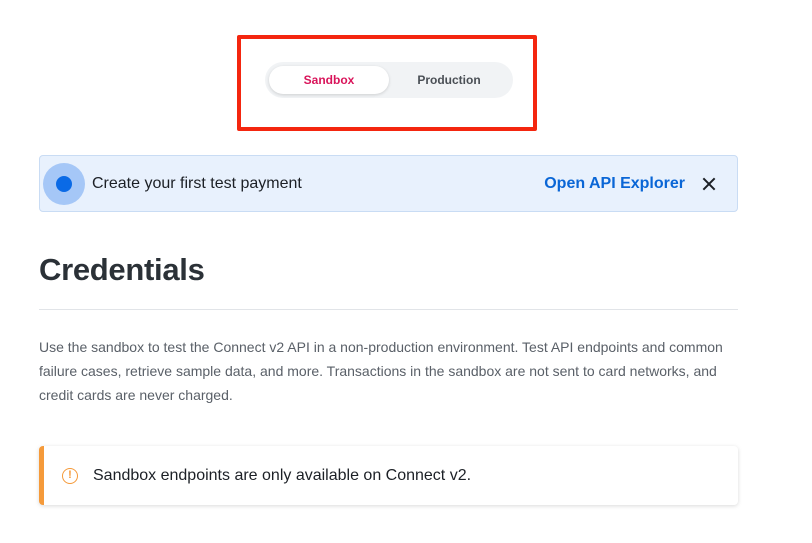  I want to click on pulse-dot, so click(64, 183).